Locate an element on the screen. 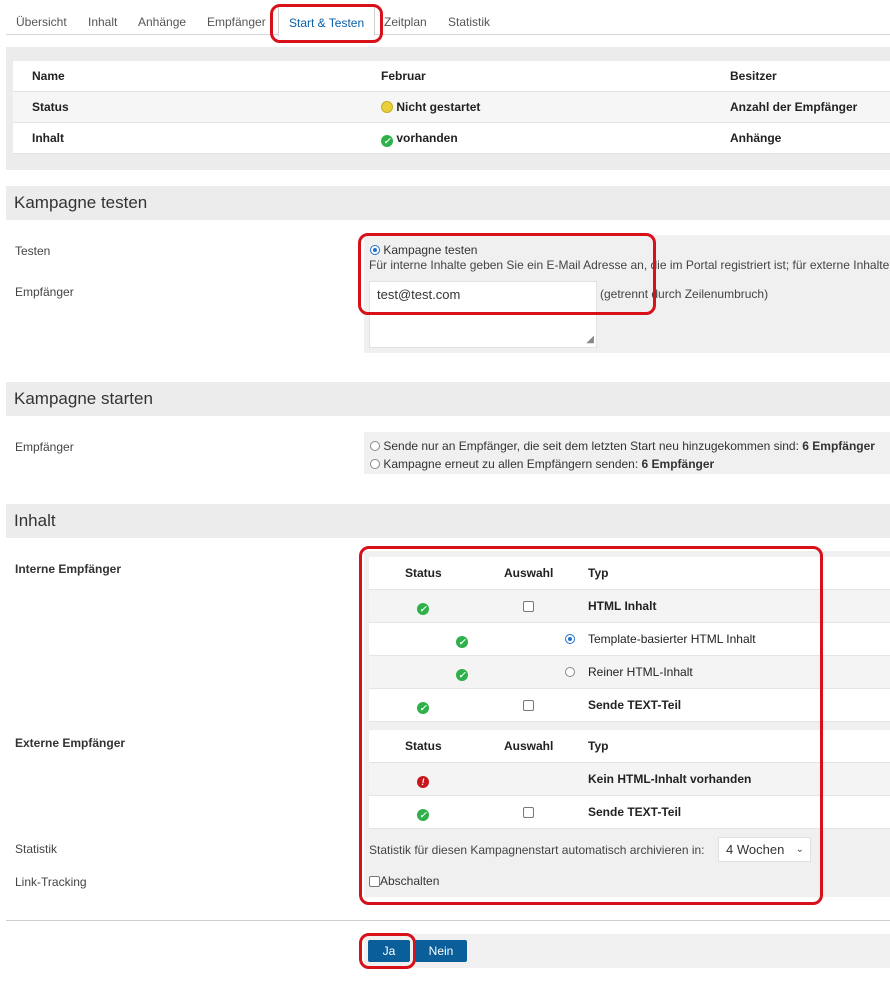  pure-html-label: Reiner HTML-Inhalt is located at coordinates (640, 672).